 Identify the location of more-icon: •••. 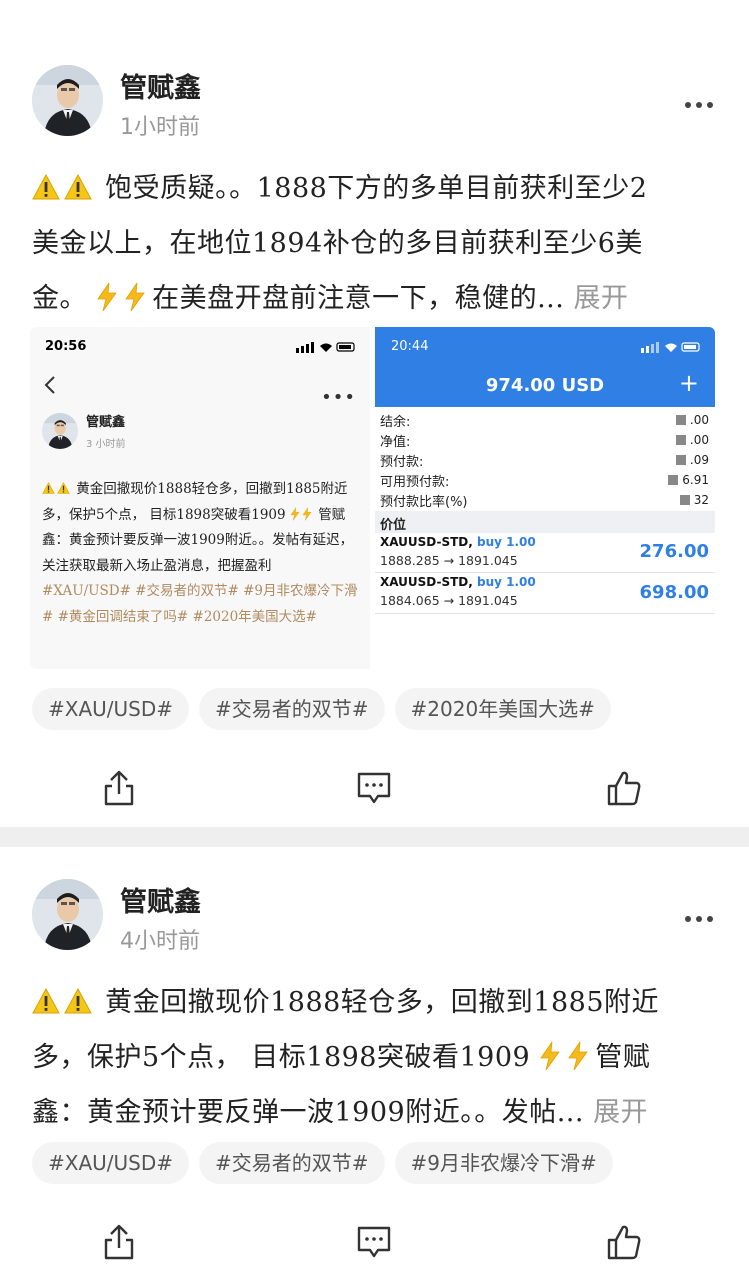
(338, 397).